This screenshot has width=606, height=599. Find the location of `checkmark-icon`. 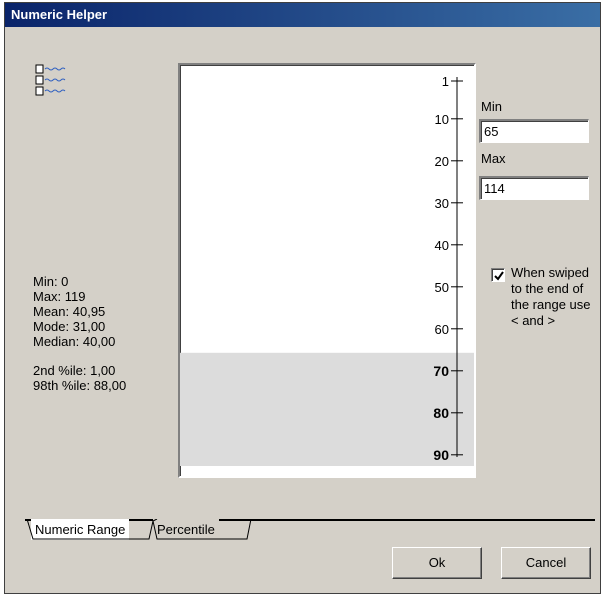

checkmark-icon is located at coordinates (499, 276).